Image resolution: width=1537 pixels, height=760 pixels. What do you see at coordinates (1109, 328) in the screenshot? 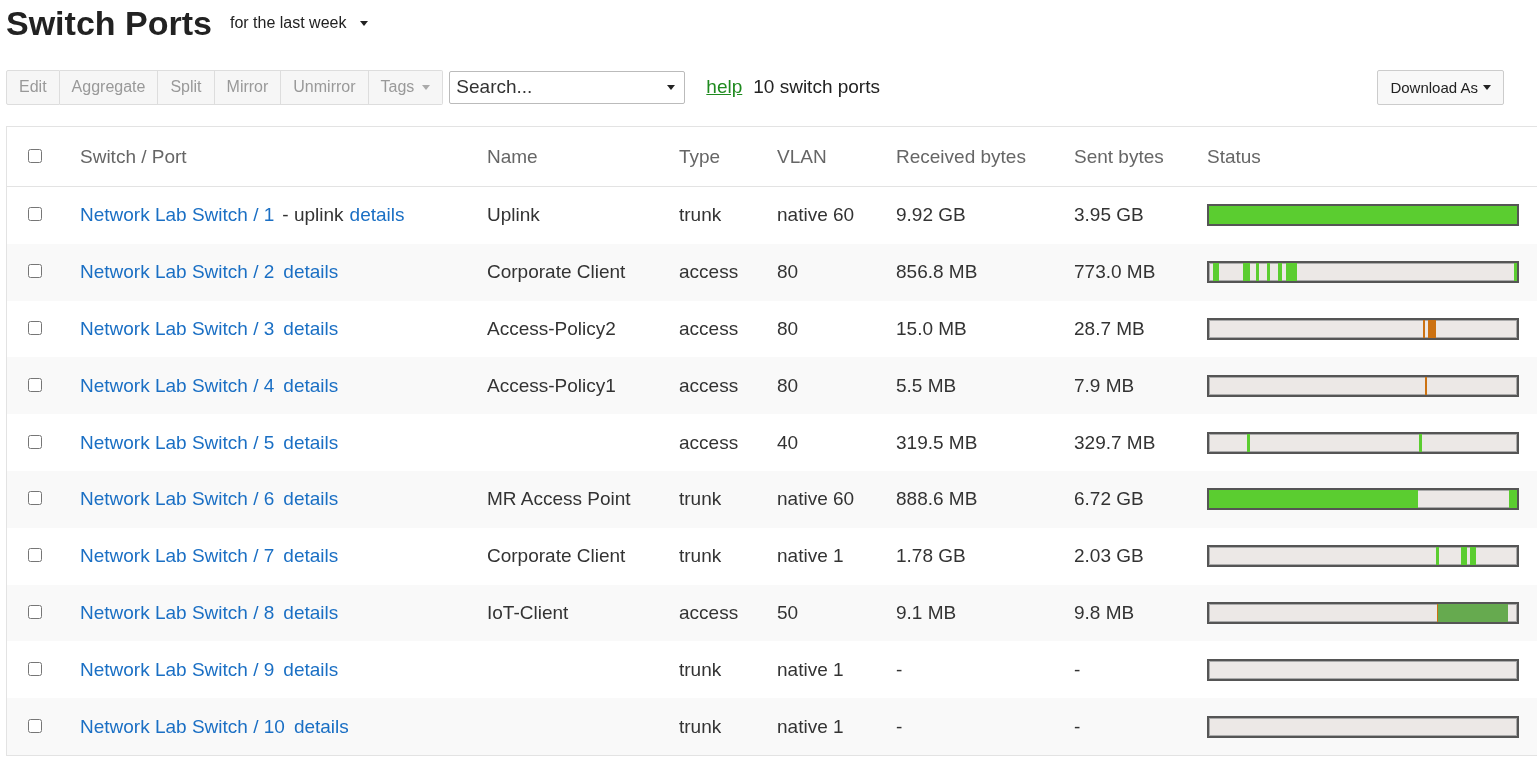
I see `sent-bytes: 28.7 MB` at bounding box center [1109, 328].